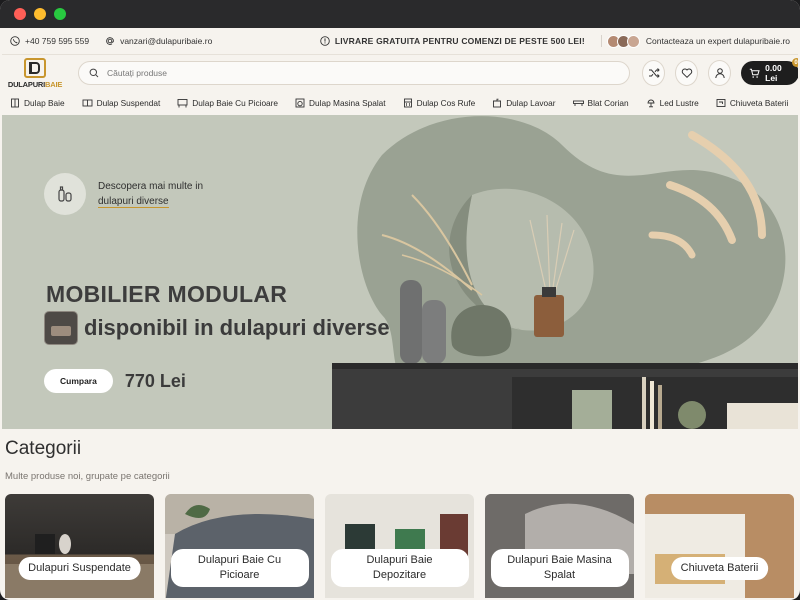 The image size is (800, 600). I want to click on category-label: Chiuveta Baterii, so click(719, 568).